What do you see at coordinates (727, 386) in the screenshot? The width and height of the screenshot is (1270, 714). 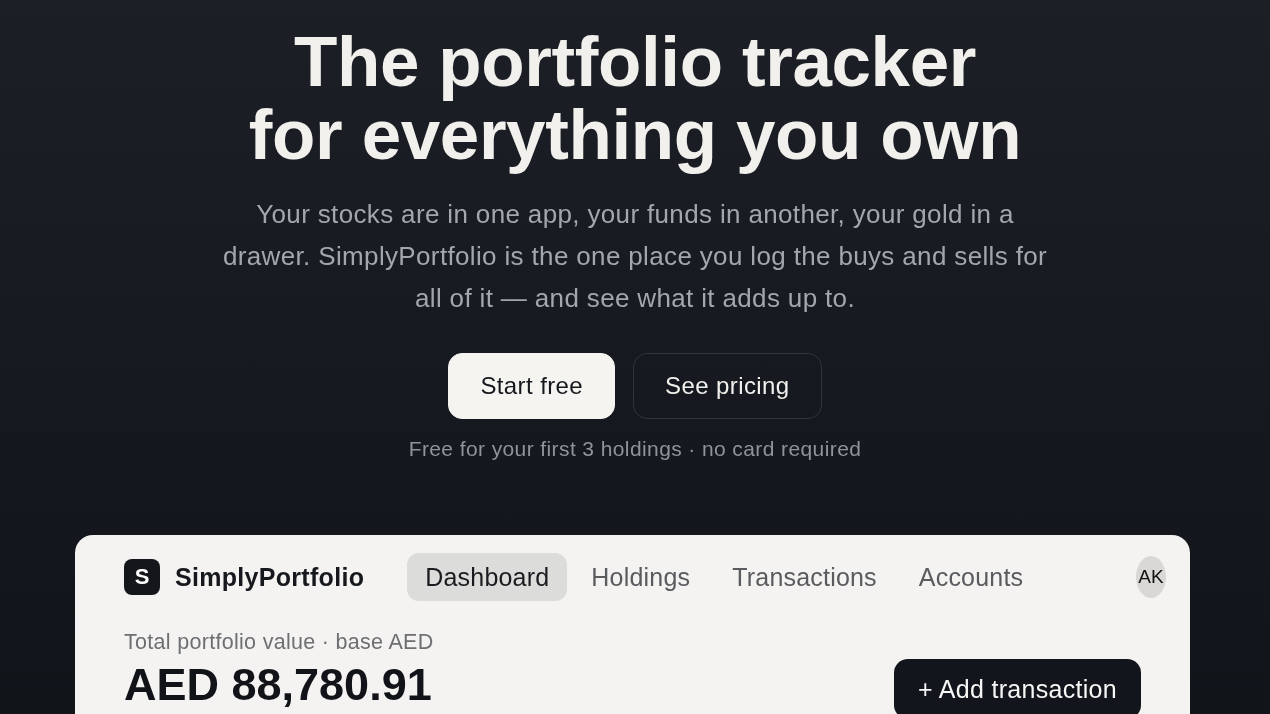 I see `see-pricing-button: See pricing` at bounding box center [727, 386].